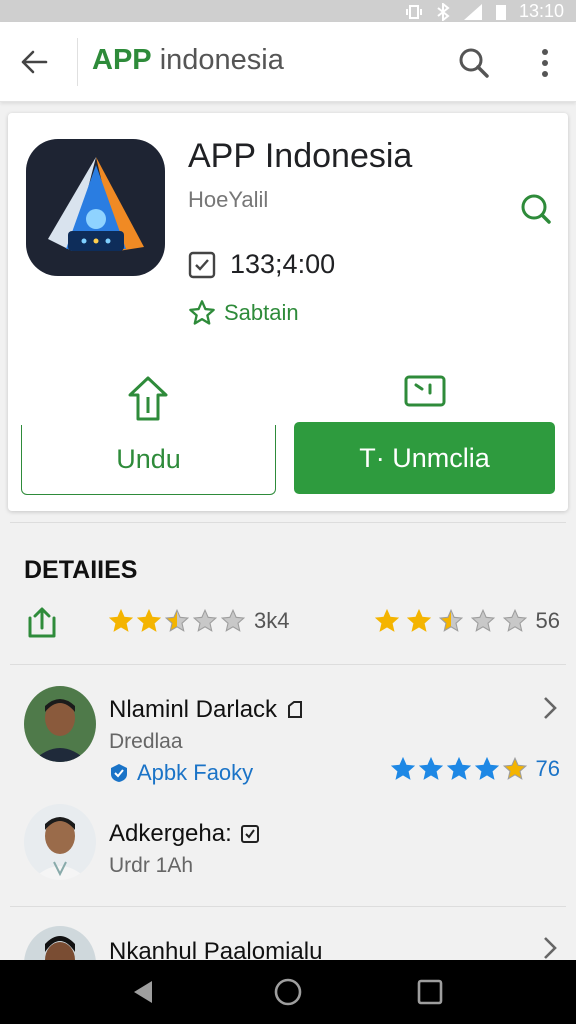 The image size is (576, 1024). I want to click on status-time: 13:10, so click(541, 11).